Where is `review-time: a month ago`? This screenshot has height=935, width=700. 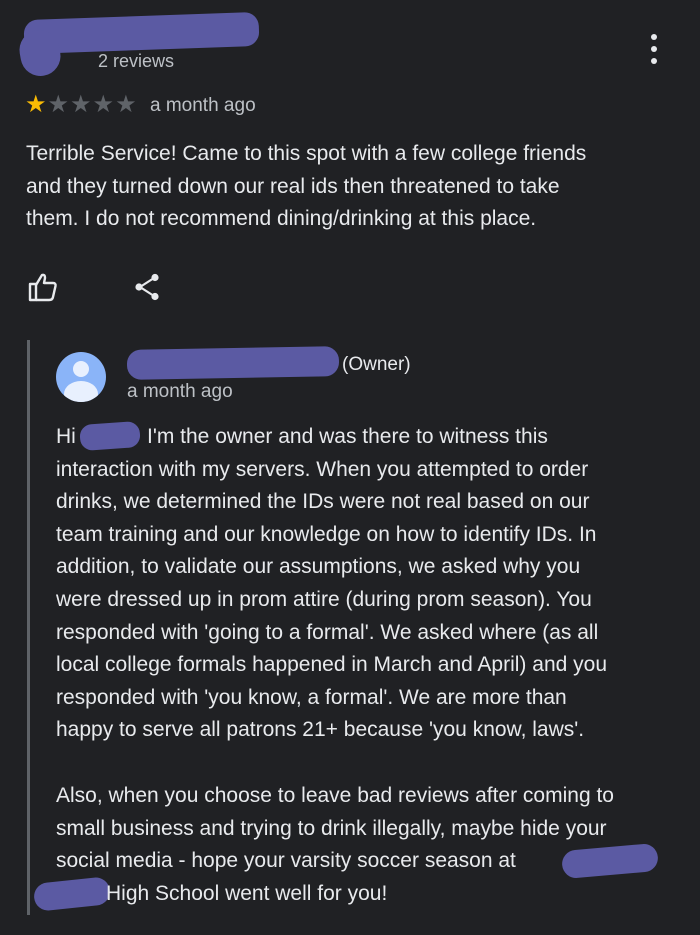
review-time: a month ago is located at coordinates (203, 105).